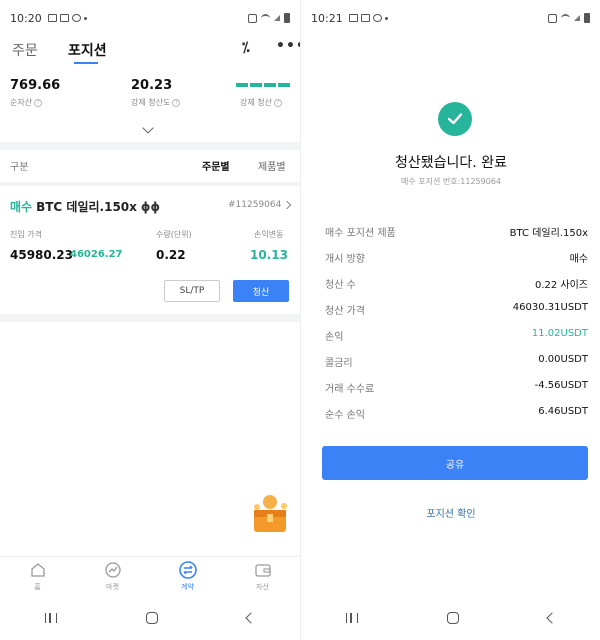 The image size is (600, 640). What do you see at coordinates (35, 85) in the screenshot?
I see `net-asset-value: 769.66` at bounding box center [35, 85].